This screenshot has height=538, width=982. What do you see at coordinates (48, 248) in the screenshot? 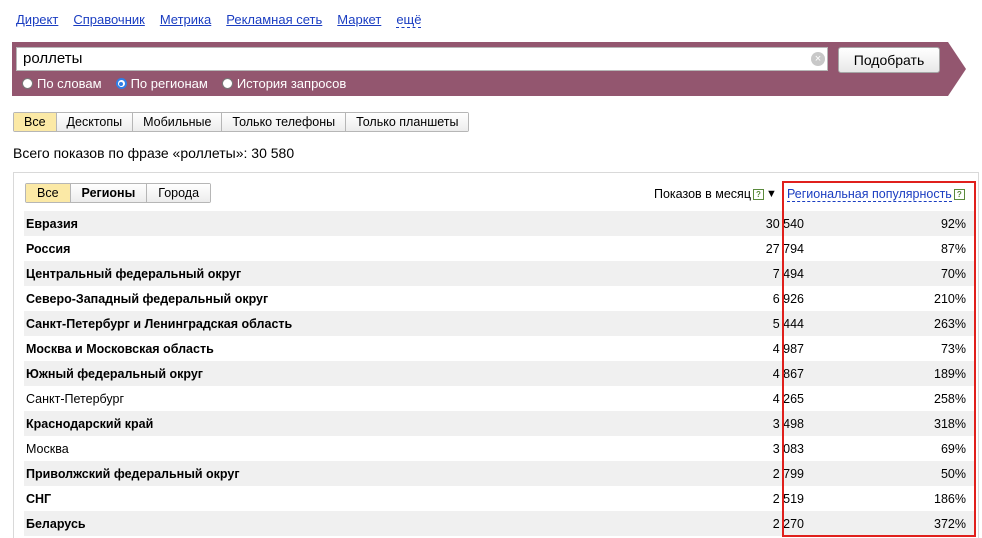
I see `region-name: Россия` at bounding box center [48, 248].